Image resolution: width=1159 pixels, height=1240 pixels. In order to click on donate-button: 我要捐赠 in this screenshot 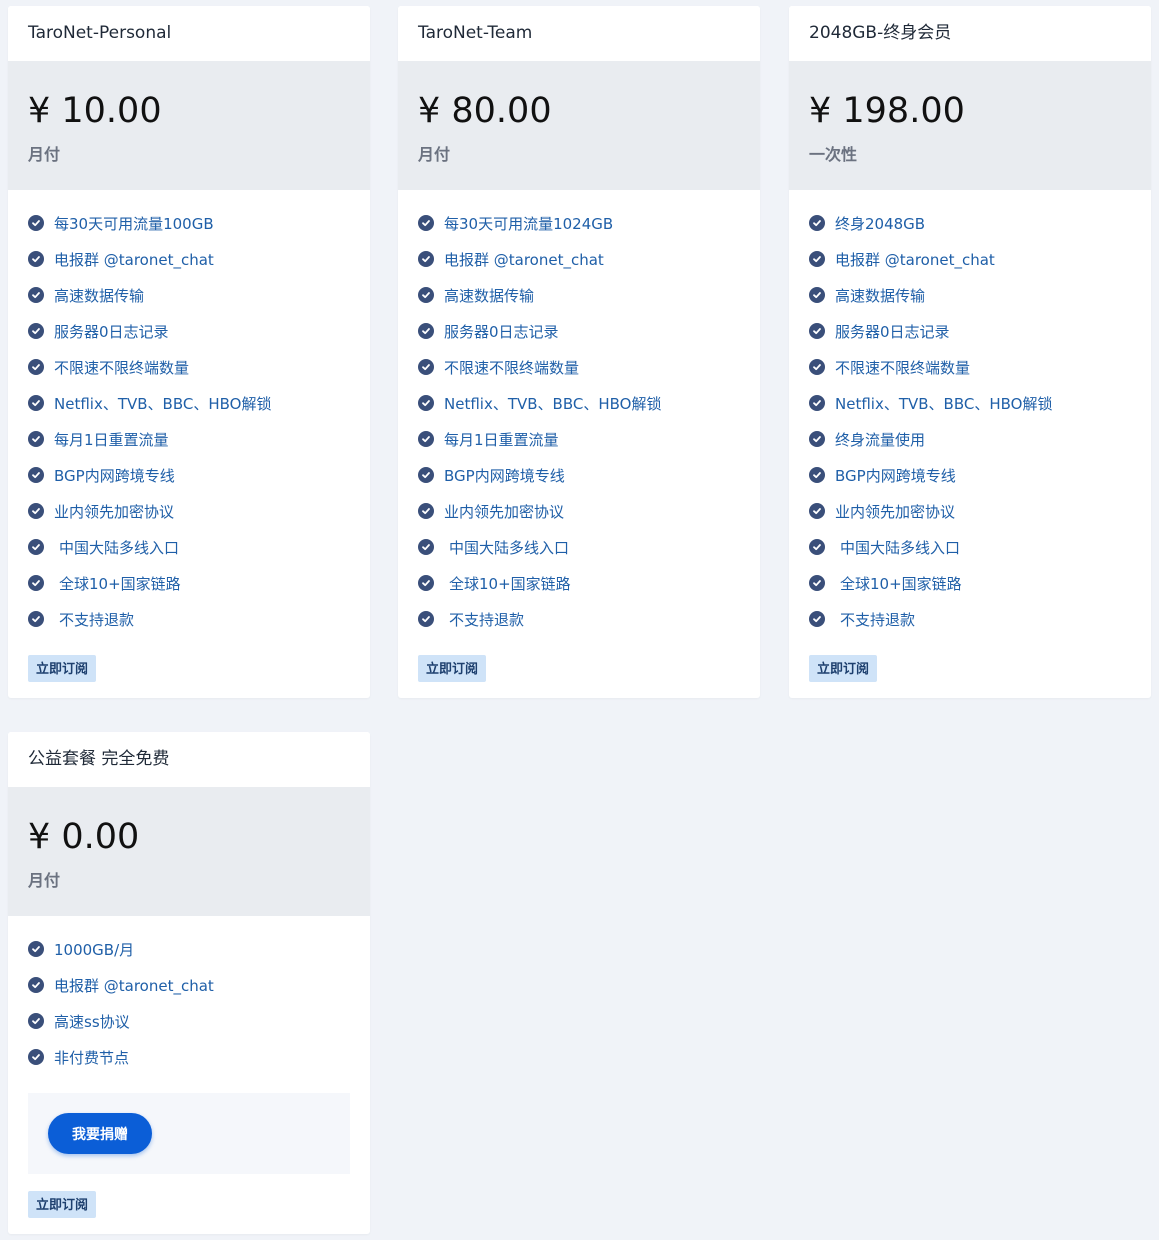, I will do `click(100, 1133)`.